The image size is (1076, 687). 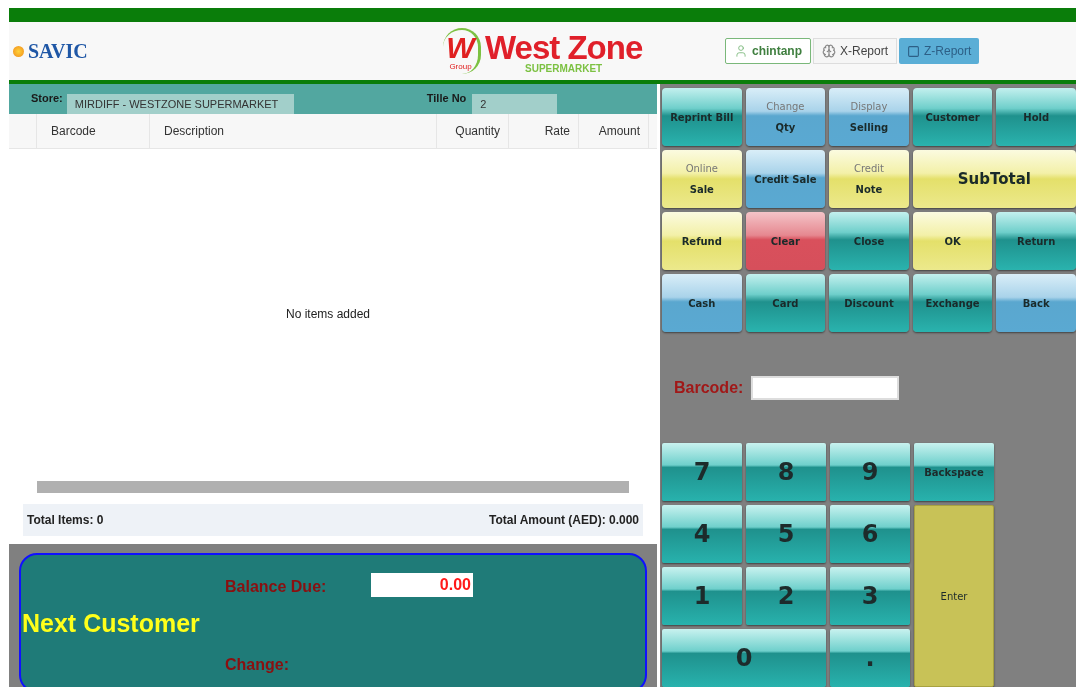 I want to click on keypad-key: 5, so click(x=786, y=534).